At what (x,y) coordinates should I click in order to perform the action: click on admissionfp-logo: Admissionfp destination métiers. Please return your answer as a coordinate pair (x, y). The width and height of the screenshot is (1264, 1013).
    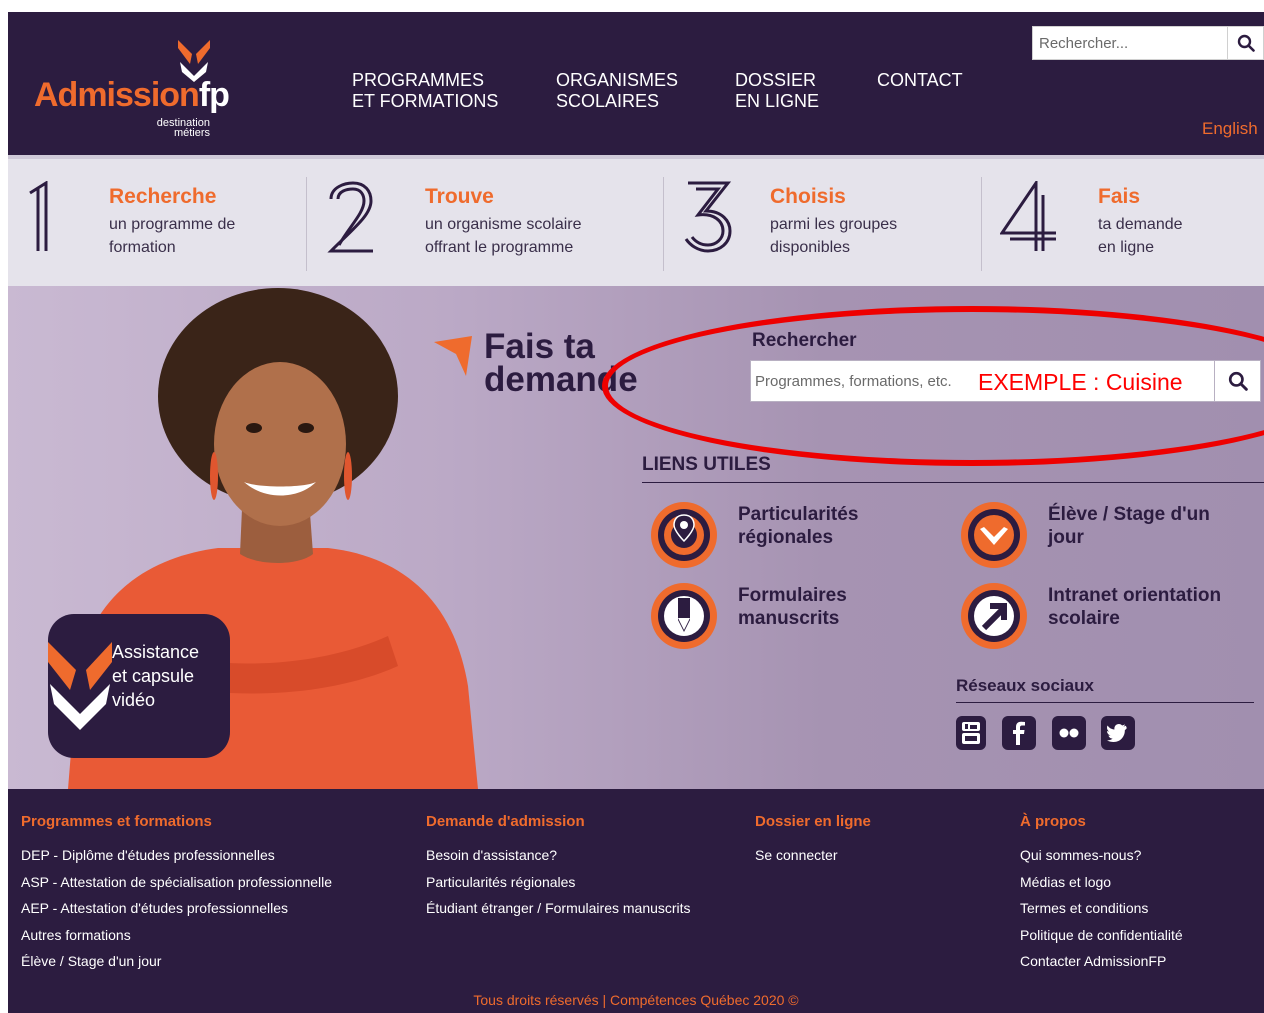
    Looking at the image, I should click on (139, 88).